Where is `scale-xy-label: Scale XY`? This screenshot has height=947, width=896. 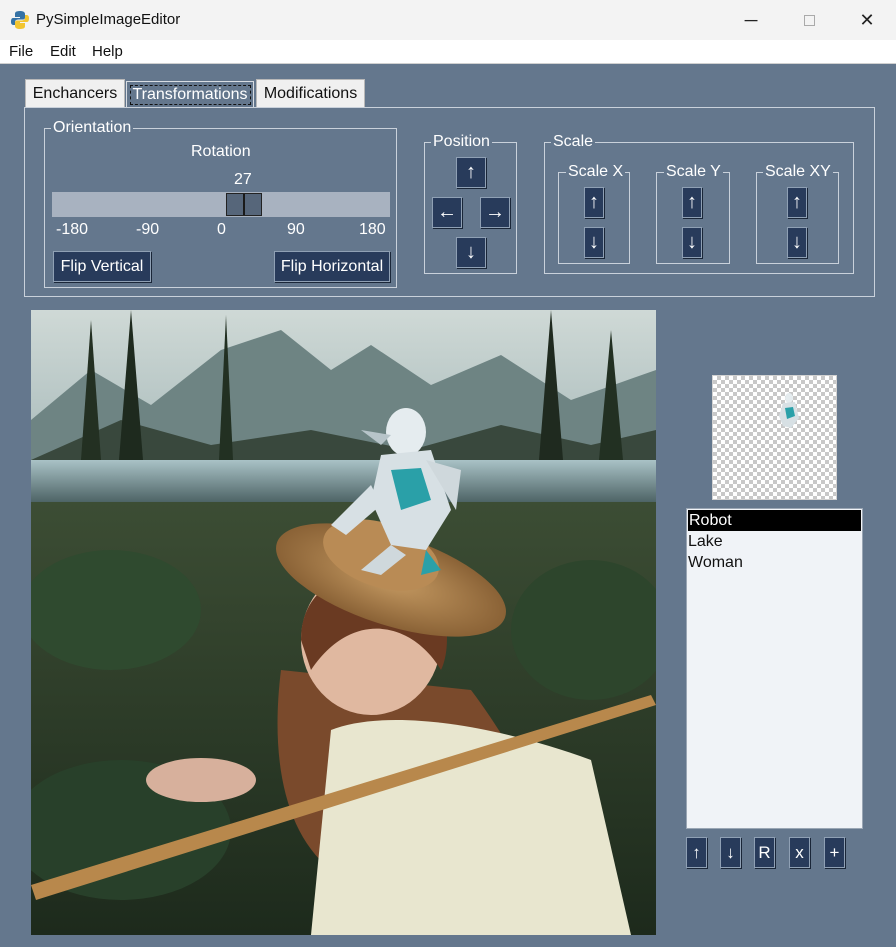
scale-xy-label: Scale XY is located at coordinates (798, 172).